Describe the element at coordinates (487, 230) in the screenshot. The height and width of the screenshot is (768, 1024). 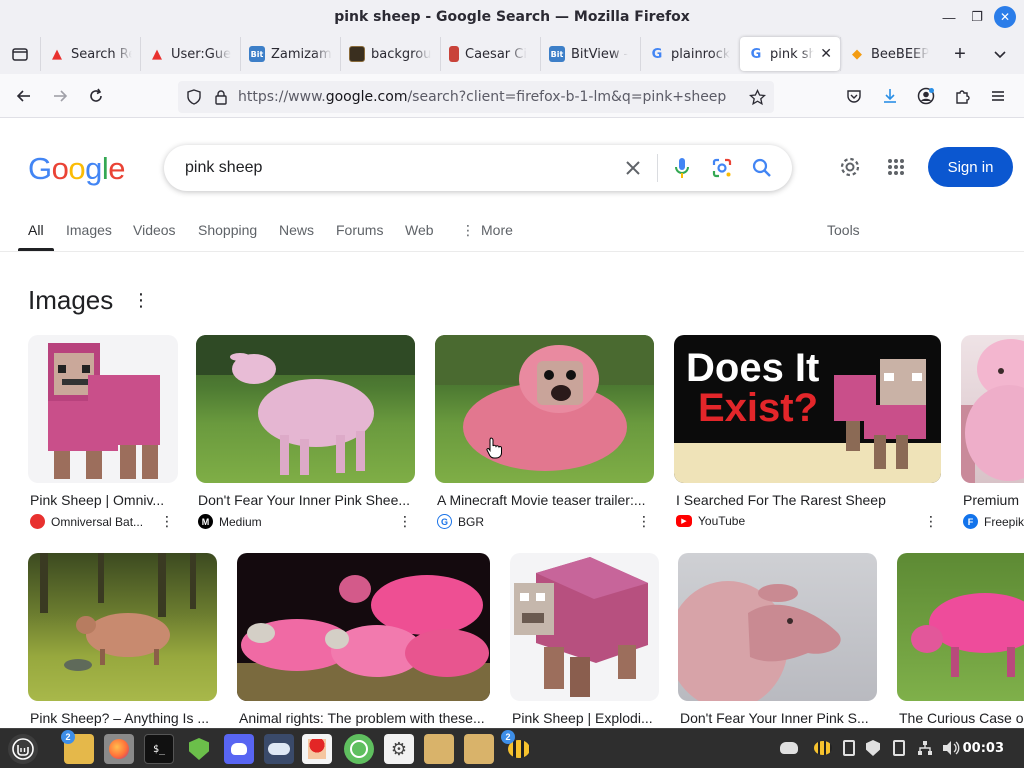
I see `tab-more: ⋮ More` at that location.